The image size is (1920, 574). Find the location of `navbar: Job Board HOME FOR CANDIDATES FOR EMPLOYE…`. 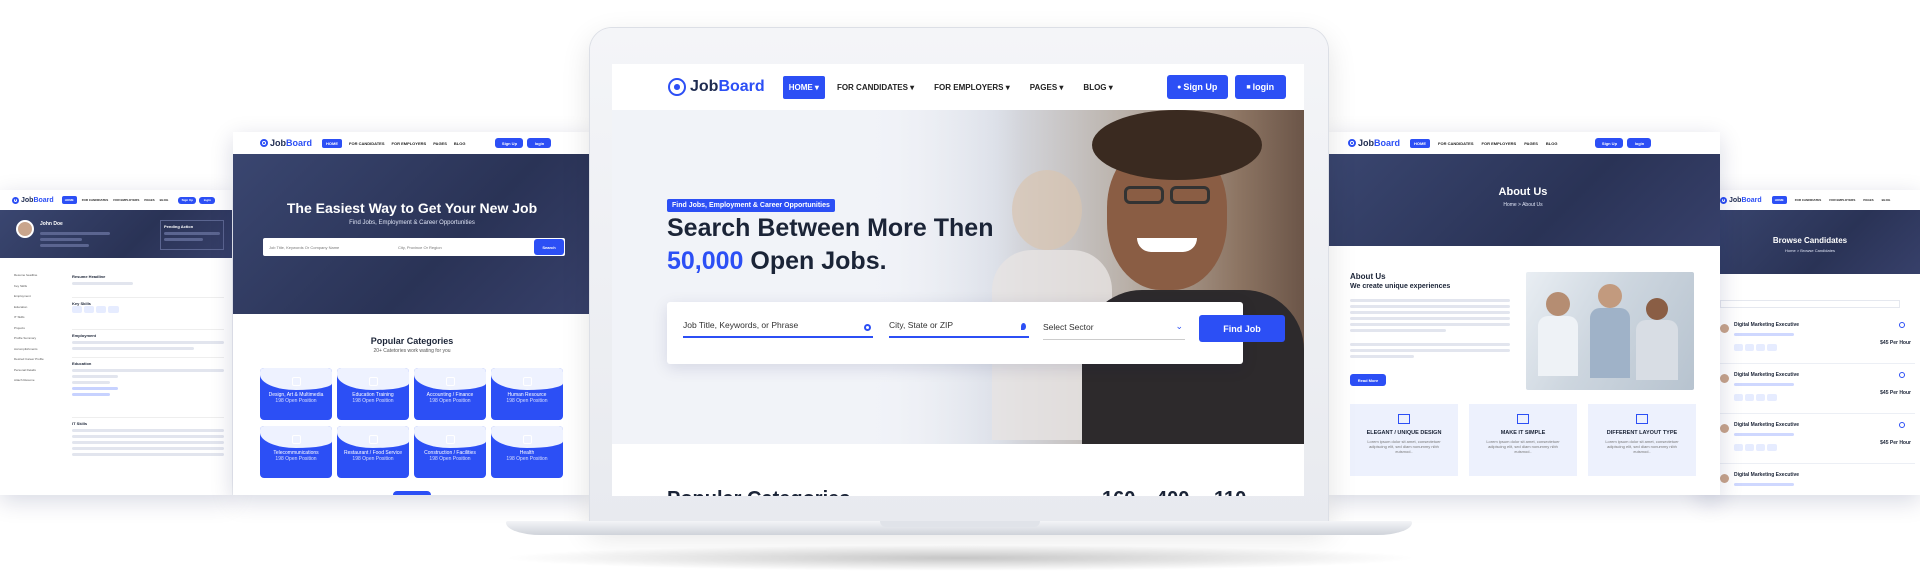

navbar: Job Board HOME FOR CANDIDATES FOR EMPLOYE… is located at coordinates (1810, 200).